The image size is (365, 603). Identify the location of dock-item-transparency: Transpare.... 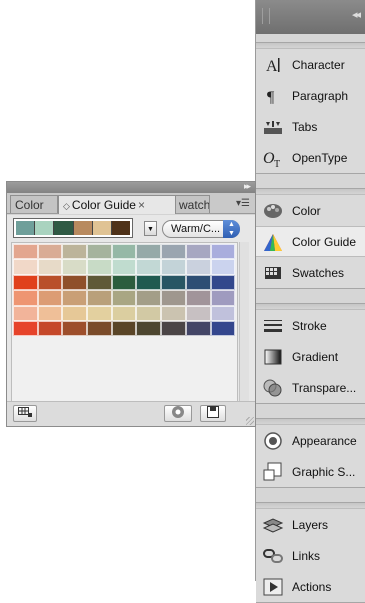
(310, 387).